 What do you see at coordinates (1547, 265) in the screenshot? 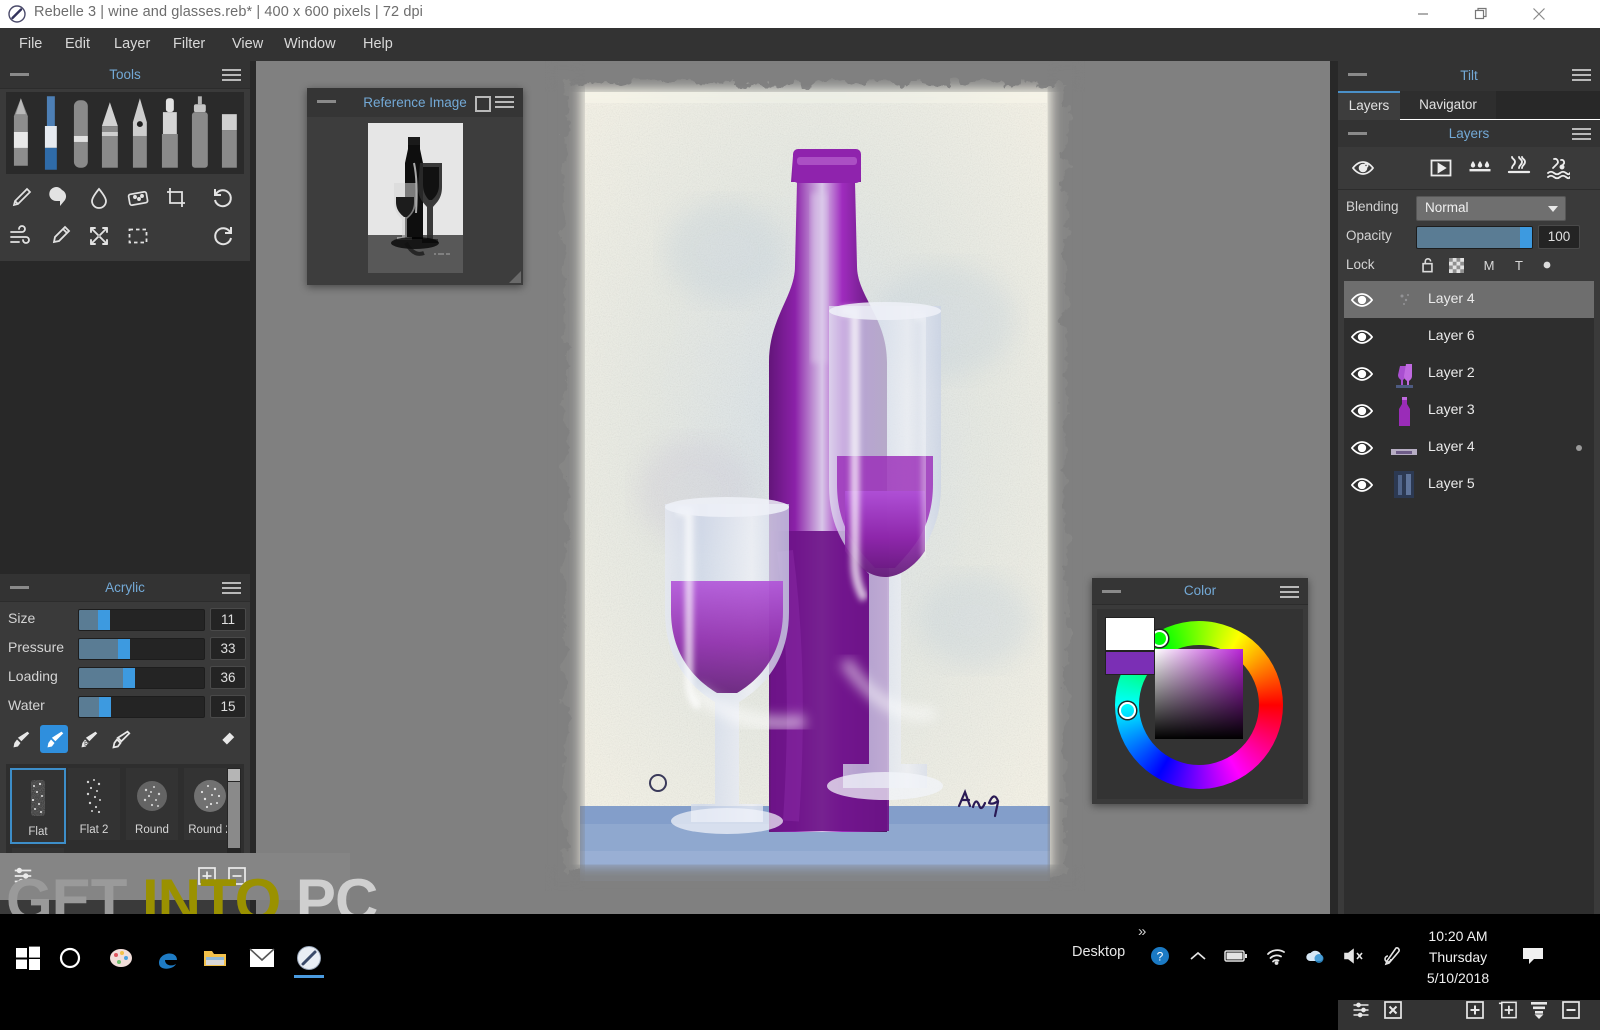
I see `lock-all-icon` at bounding box center [1547, 265].